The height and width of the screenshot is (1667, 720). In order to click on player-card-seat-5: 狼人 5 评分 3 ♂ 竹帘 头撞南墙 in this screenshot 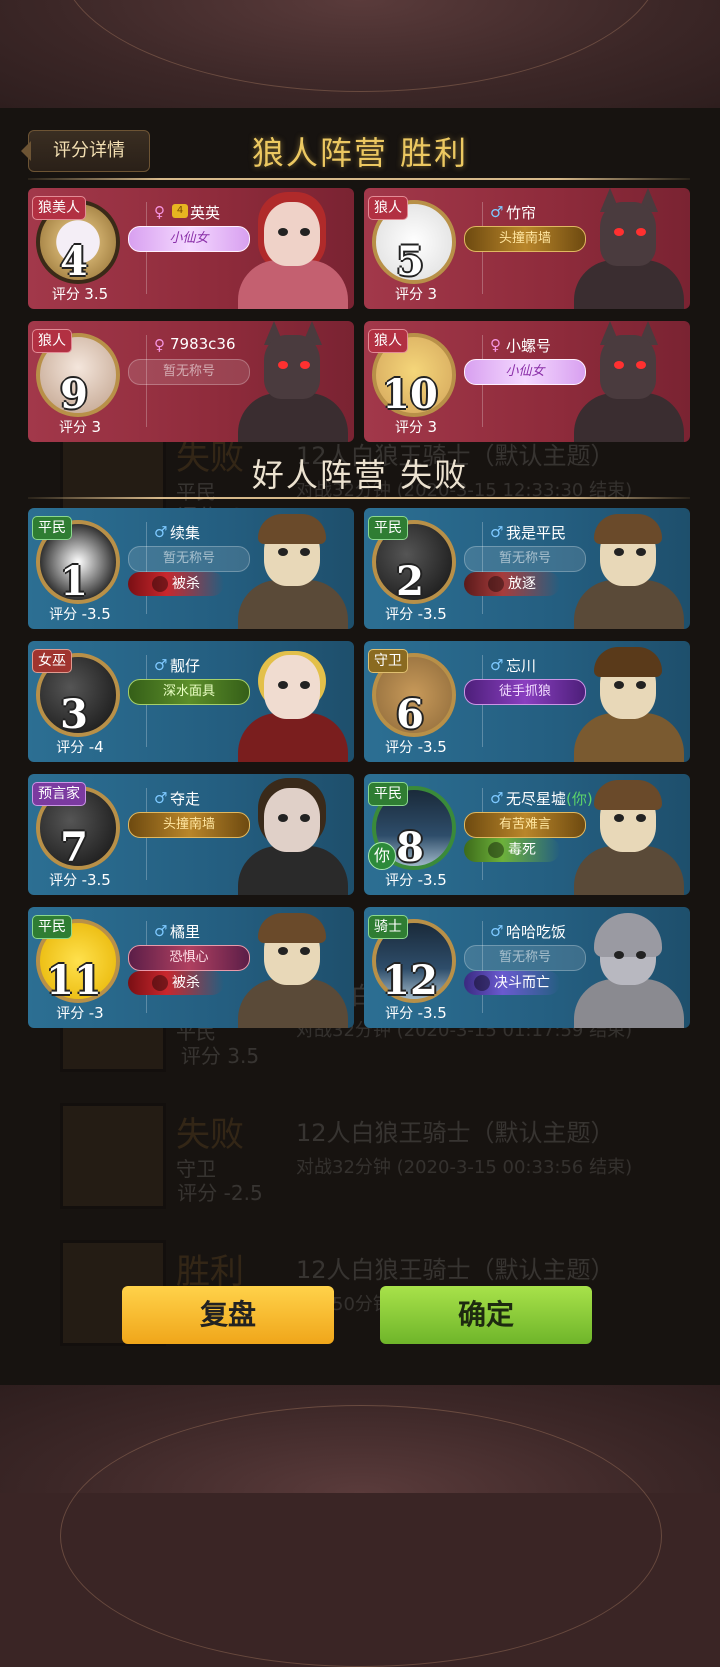, I will do `click(527, 248)`.